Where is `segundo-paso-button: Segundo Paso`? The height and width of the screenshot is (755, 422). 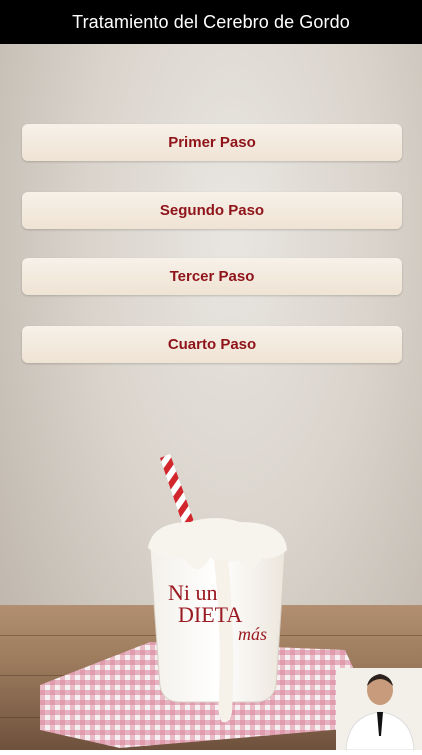 segundo-paso-button: Segundo Paso is located at coordinates (212, 210).